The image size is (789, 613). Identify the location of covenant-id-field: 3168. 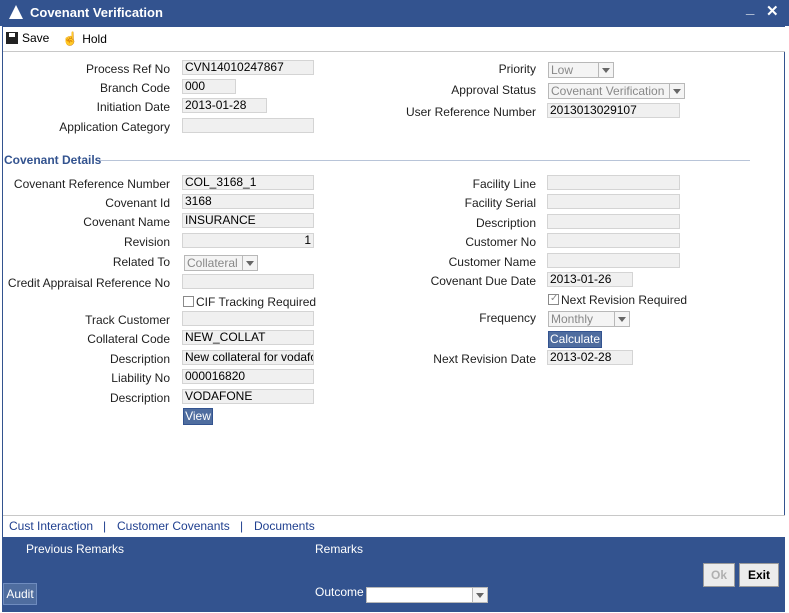
(248, 201).